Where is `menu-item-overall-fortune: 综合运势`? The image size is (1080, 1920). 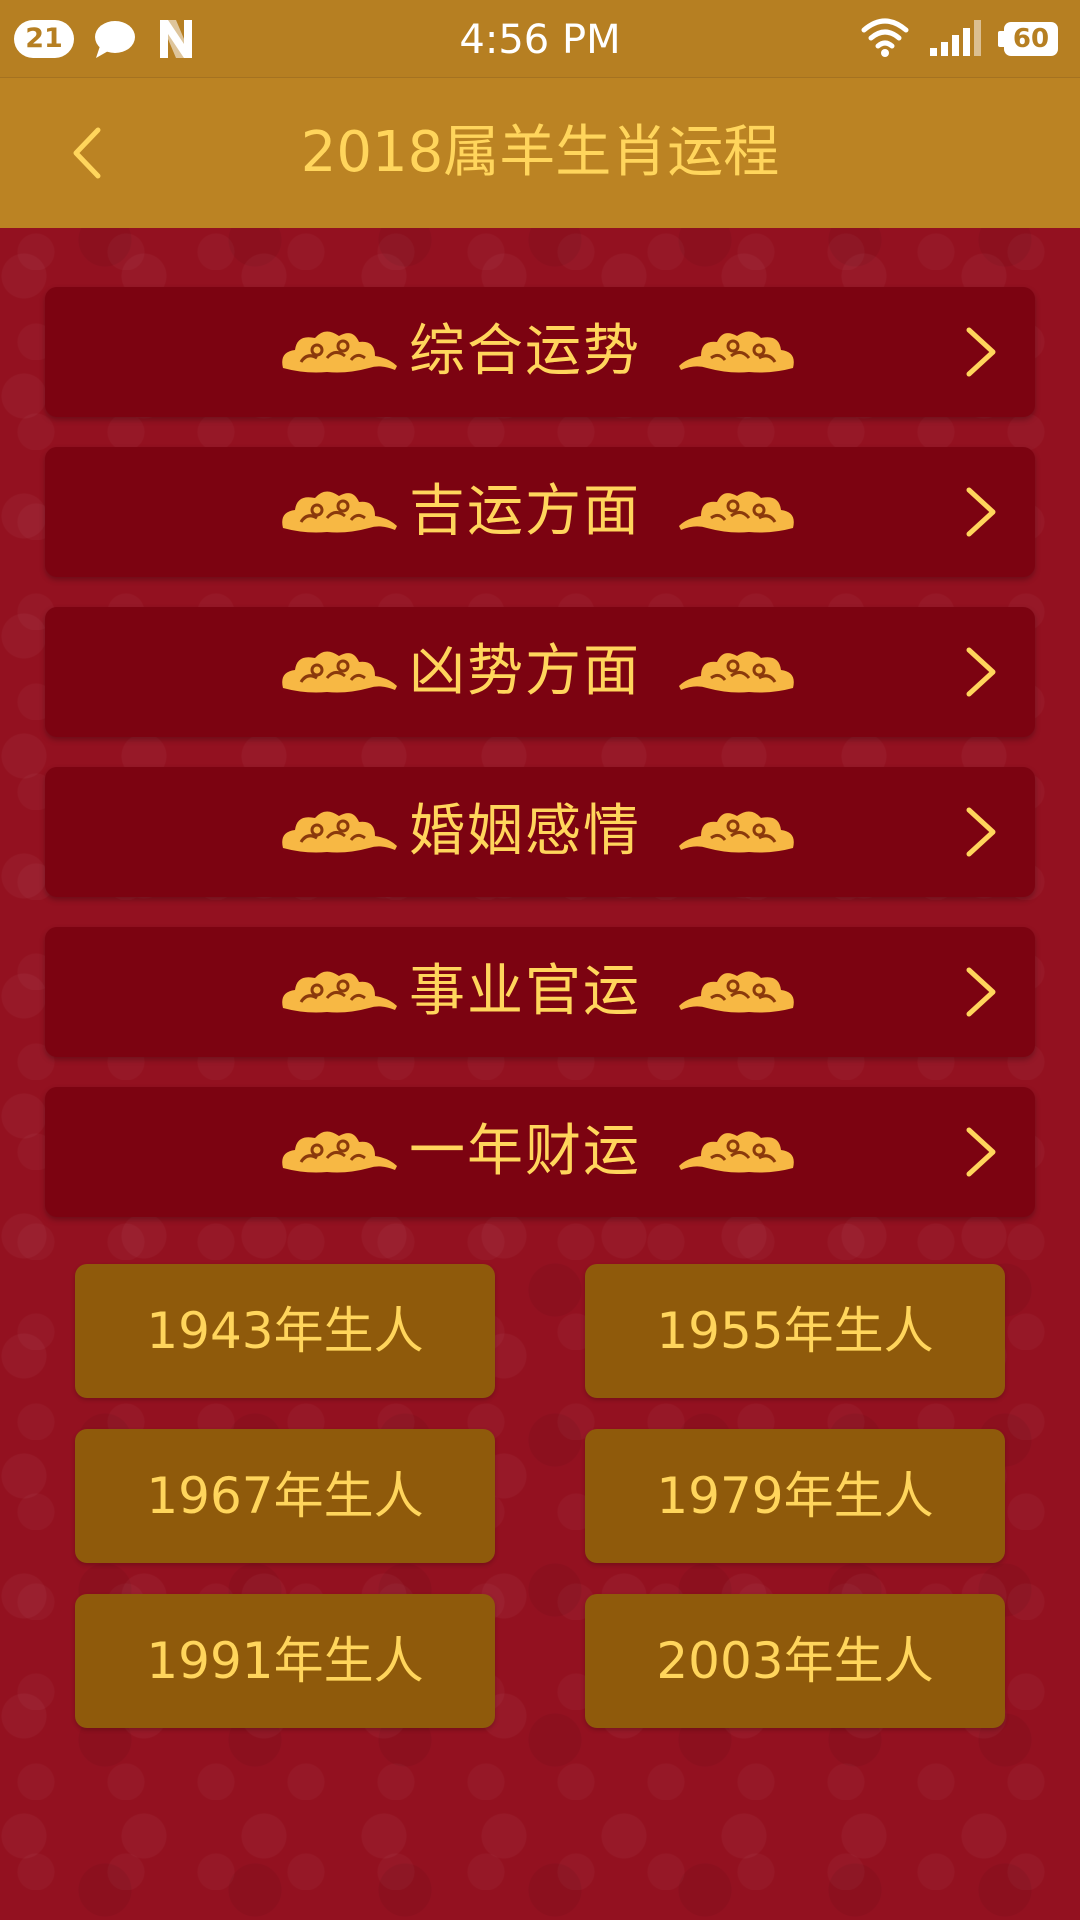
menu-item-overall-fortune: 综合运势 is located at coordinates (540, 352).